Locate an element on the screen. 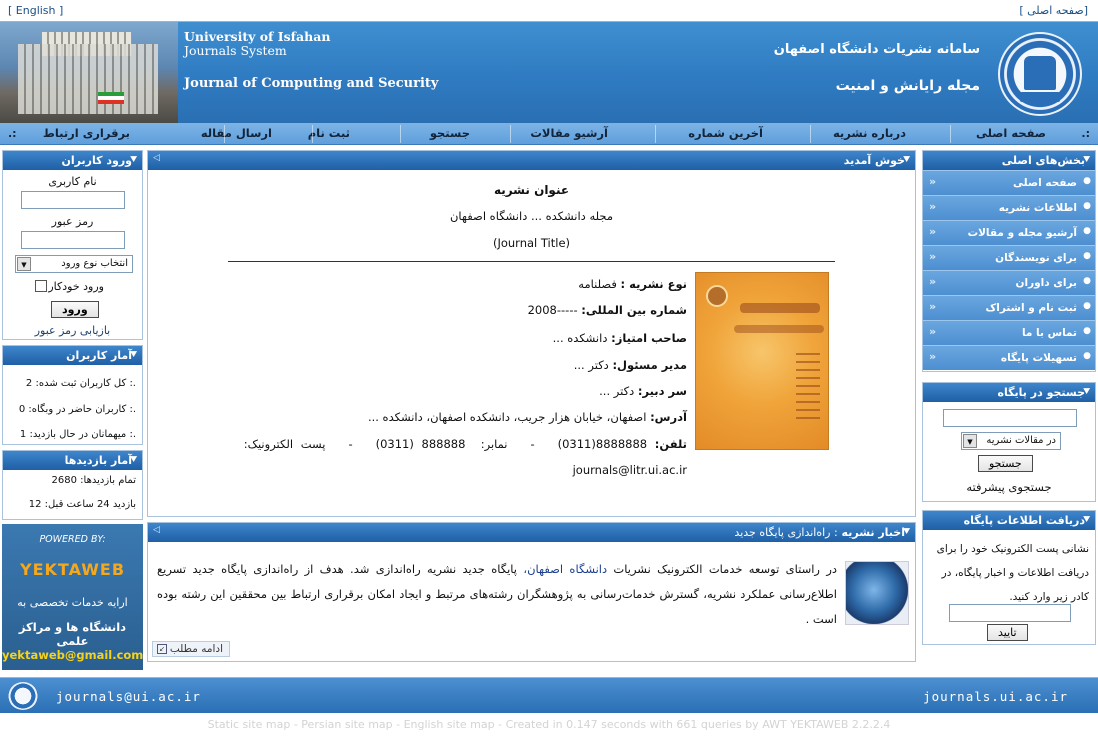  top-bar: [ English ] [صفحه اصلی ] is located at coordinates (549, 11).